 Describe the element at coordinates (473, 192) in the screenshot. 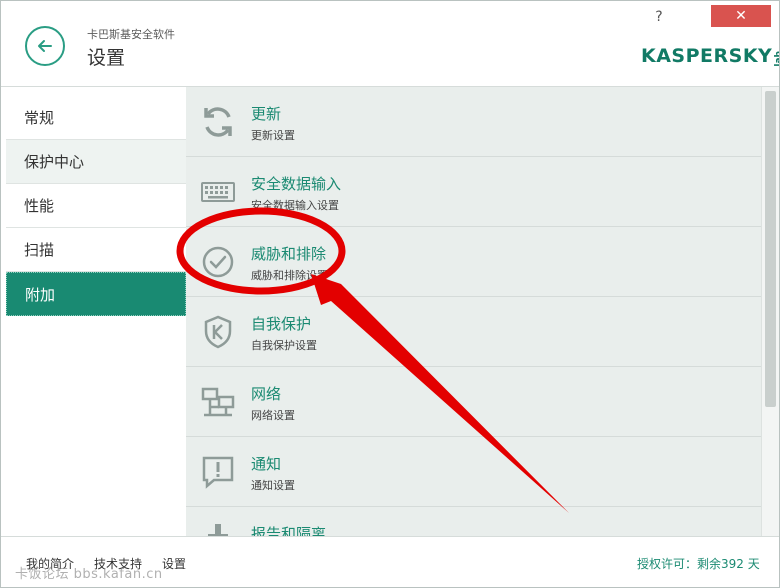

I see `settings-row-secure-input: 安全数据输入 安全数据输入设置` at that location.